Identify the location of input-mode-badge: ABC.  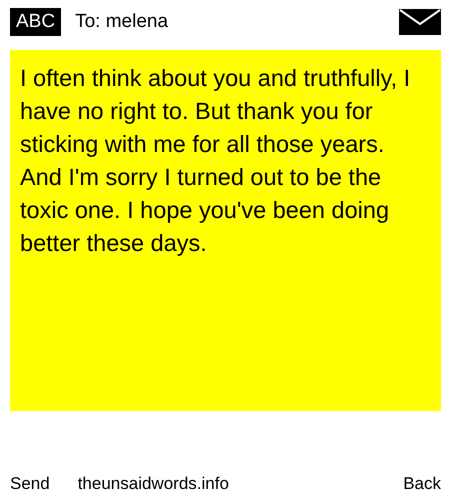
(36, 22).